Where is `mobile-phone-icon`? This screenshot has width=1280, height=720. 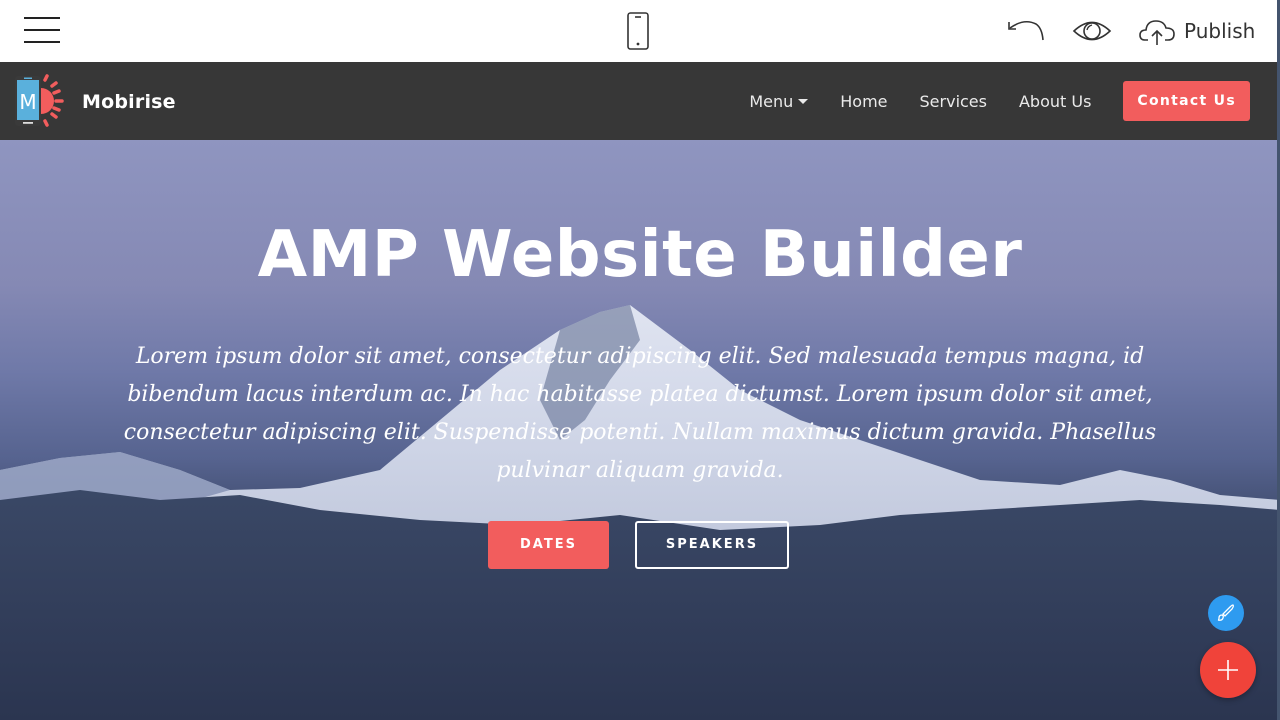
mobile-phone-icon is located at coordinates (638, 31).